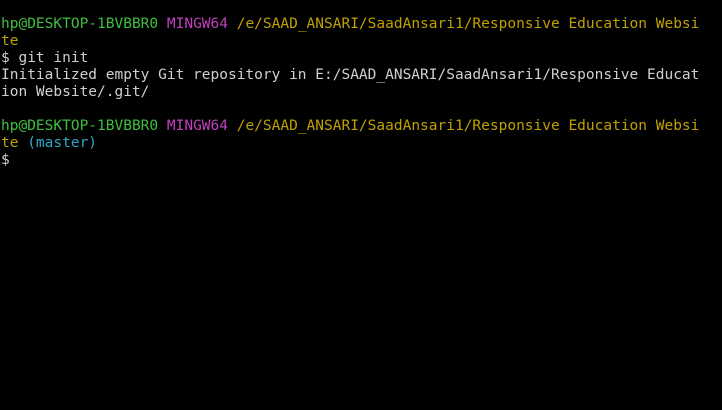 This screenshot has width=722, height=410. What do you see at coordinates (75, 92) in the screenshot?
I see `output-text-wrap: ion Website/.git/` at bounding box center [75, 92].